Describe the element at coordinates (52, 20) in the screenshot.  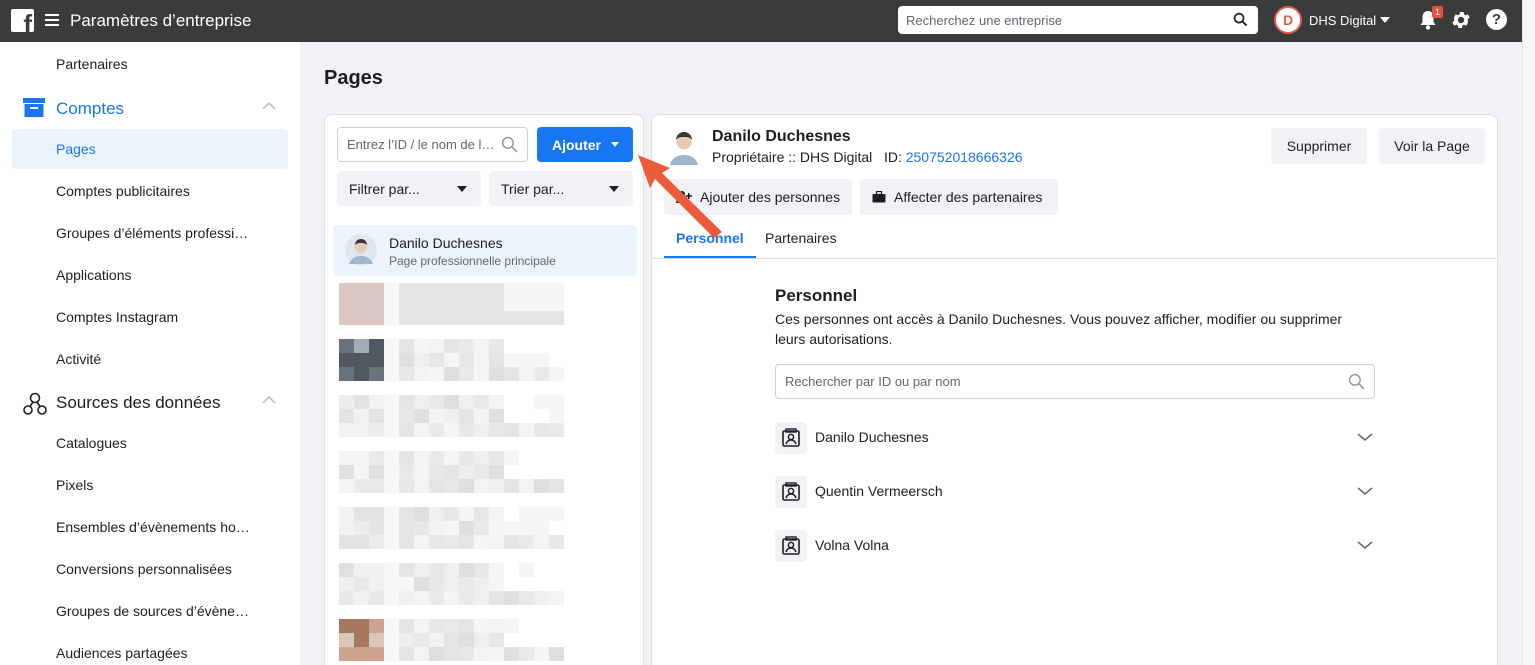
I see `menu-icon` at that location.